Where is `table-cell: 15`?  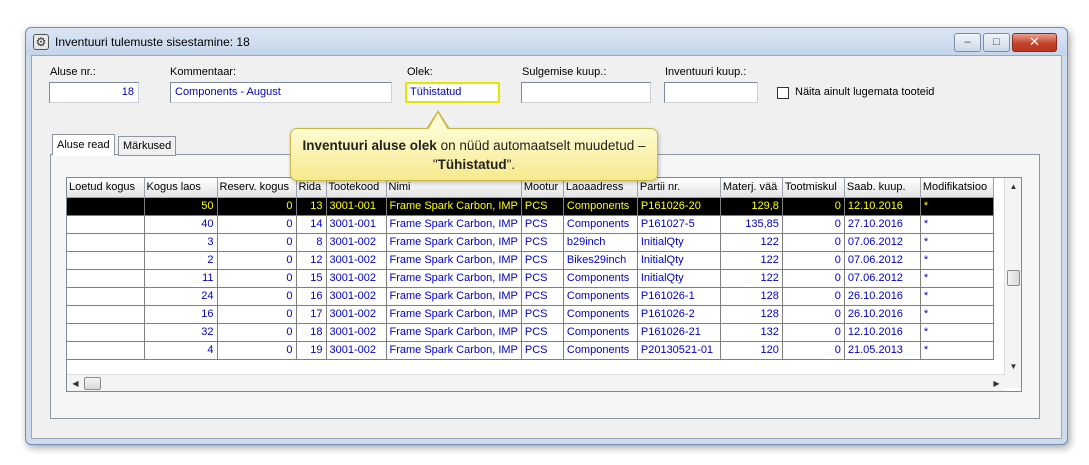 table-cell: 15 is located at coordinates (311, 278).